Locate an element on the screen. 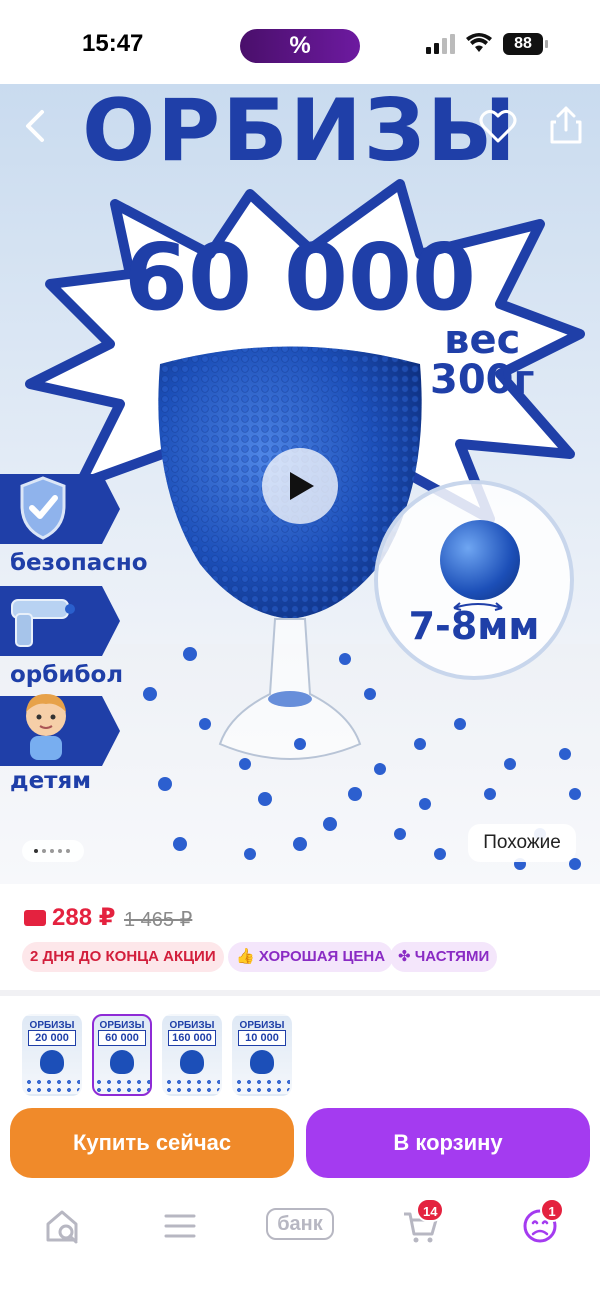 The image size is (600, 1303). hero-count: 60 000 is located at coordinates (300, 277).